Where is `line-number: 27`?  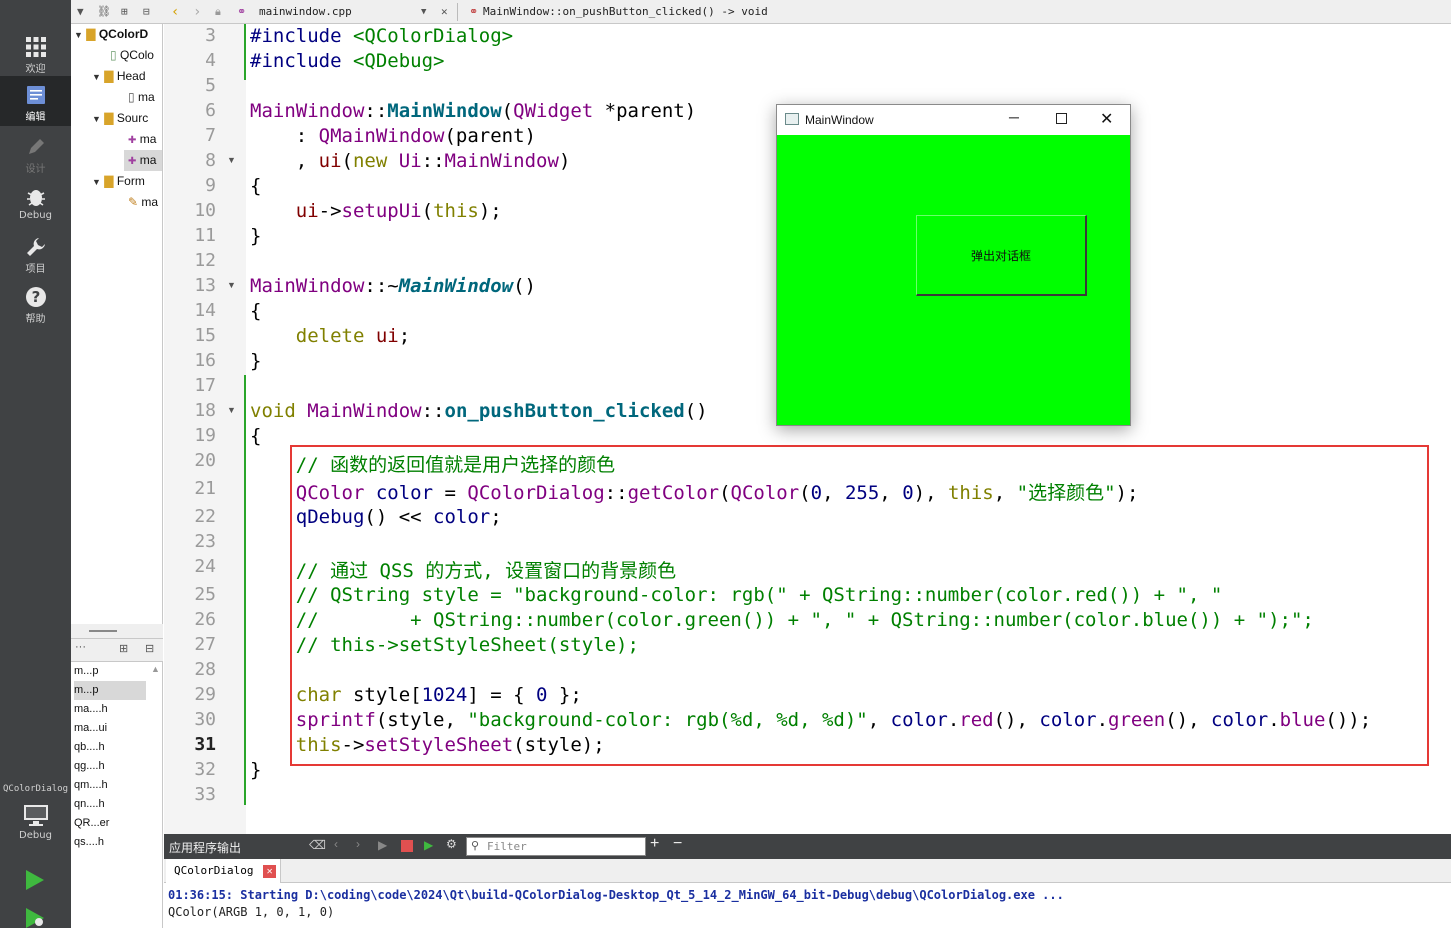 line-number: 27 is located at coordinates (205, 644).